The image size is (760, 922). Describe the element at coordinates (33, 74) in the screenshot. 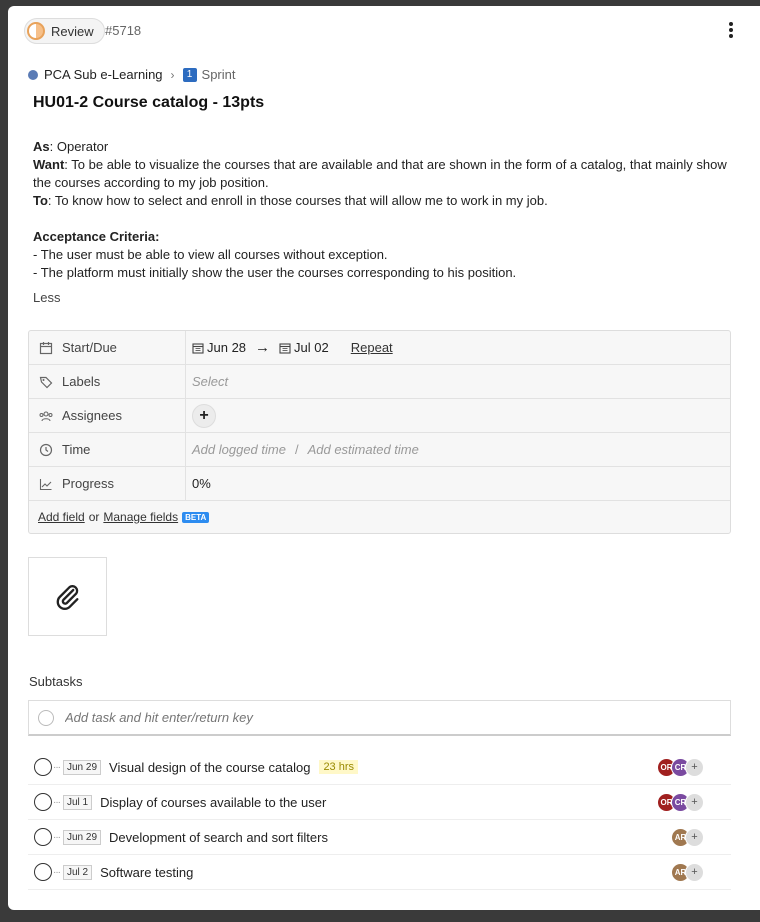

I see `space-dot-icon` at that location.